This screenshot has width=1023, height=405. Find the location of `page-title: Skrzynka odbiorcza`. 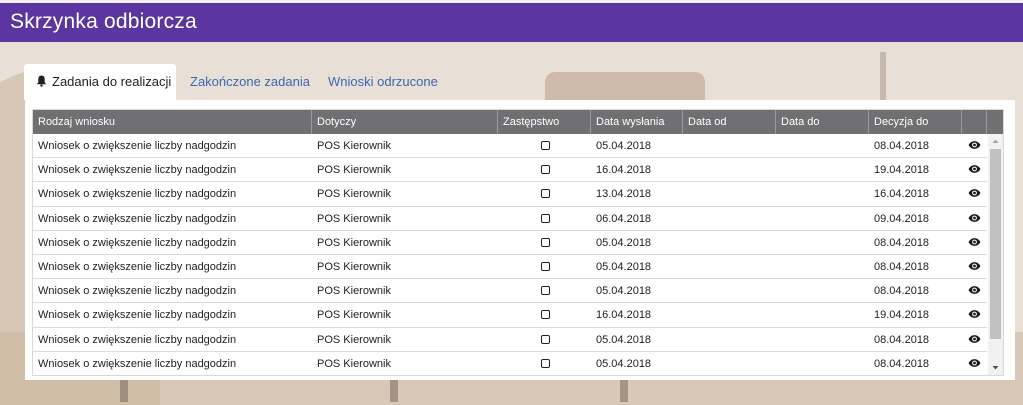

page-title: Skrzynka odbiorcza is located at coordinates (103, 21).